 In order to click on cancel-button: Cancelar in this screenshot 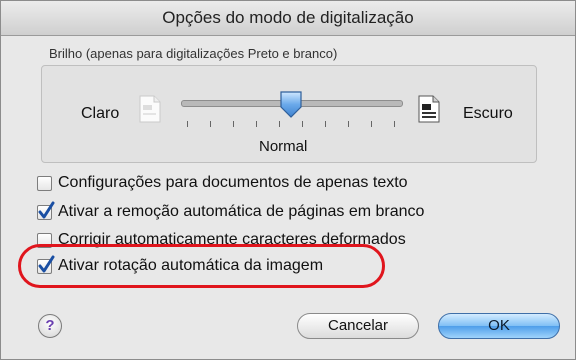, I will do `click(358, 326)`.